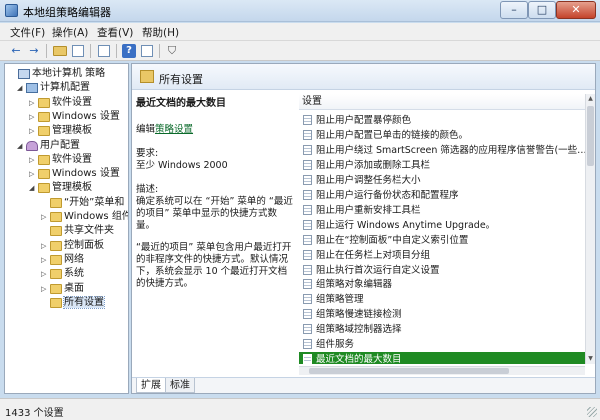 This screenshot has width=600, height=420. Describe the element at coordinates (590, 229) in the screenshot. I see `vertical-scrollbar: ▲ ▼` at that location.